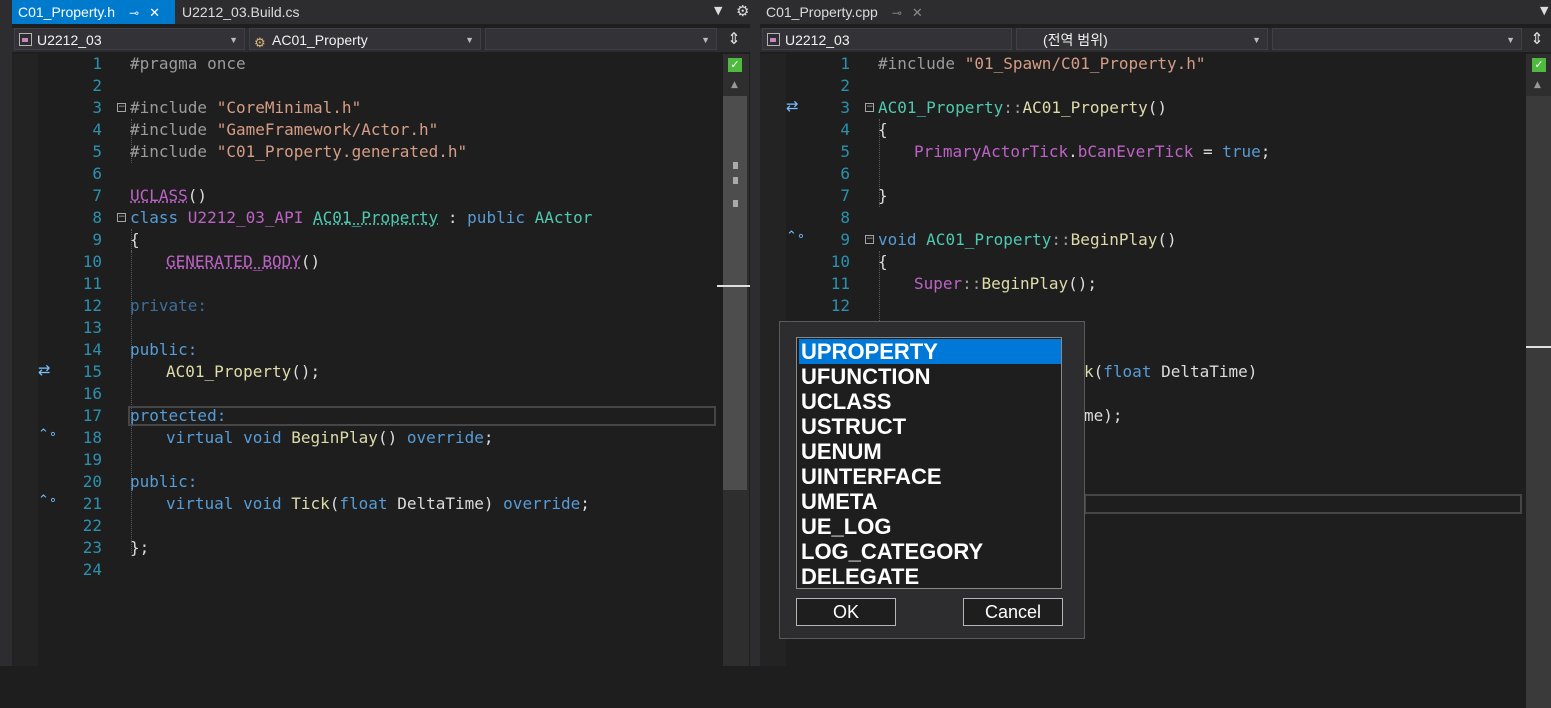  I want to click on line-number: 14, so click(92, 349).